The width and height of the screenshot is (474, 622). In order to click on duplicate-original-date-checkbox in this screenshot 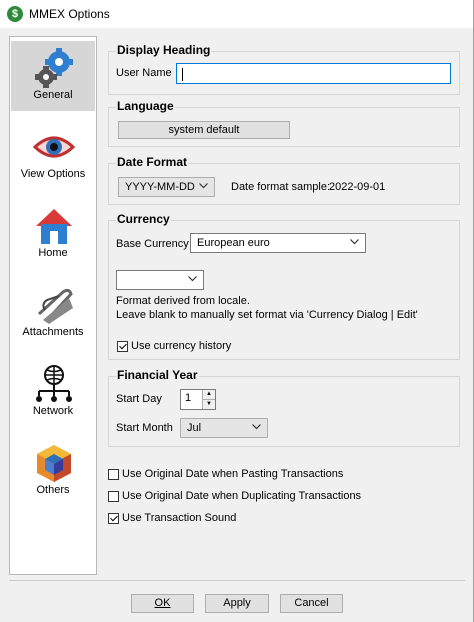, I will do `click(113, 496)`.